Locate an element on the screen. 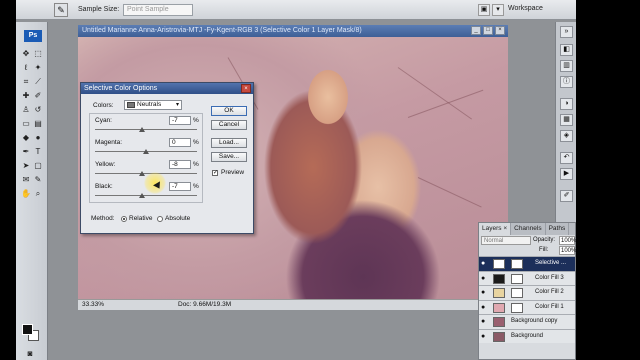 The image size is (640, 360). marquee-tool-icon: ⬚ is located at coordinates (38, 53).